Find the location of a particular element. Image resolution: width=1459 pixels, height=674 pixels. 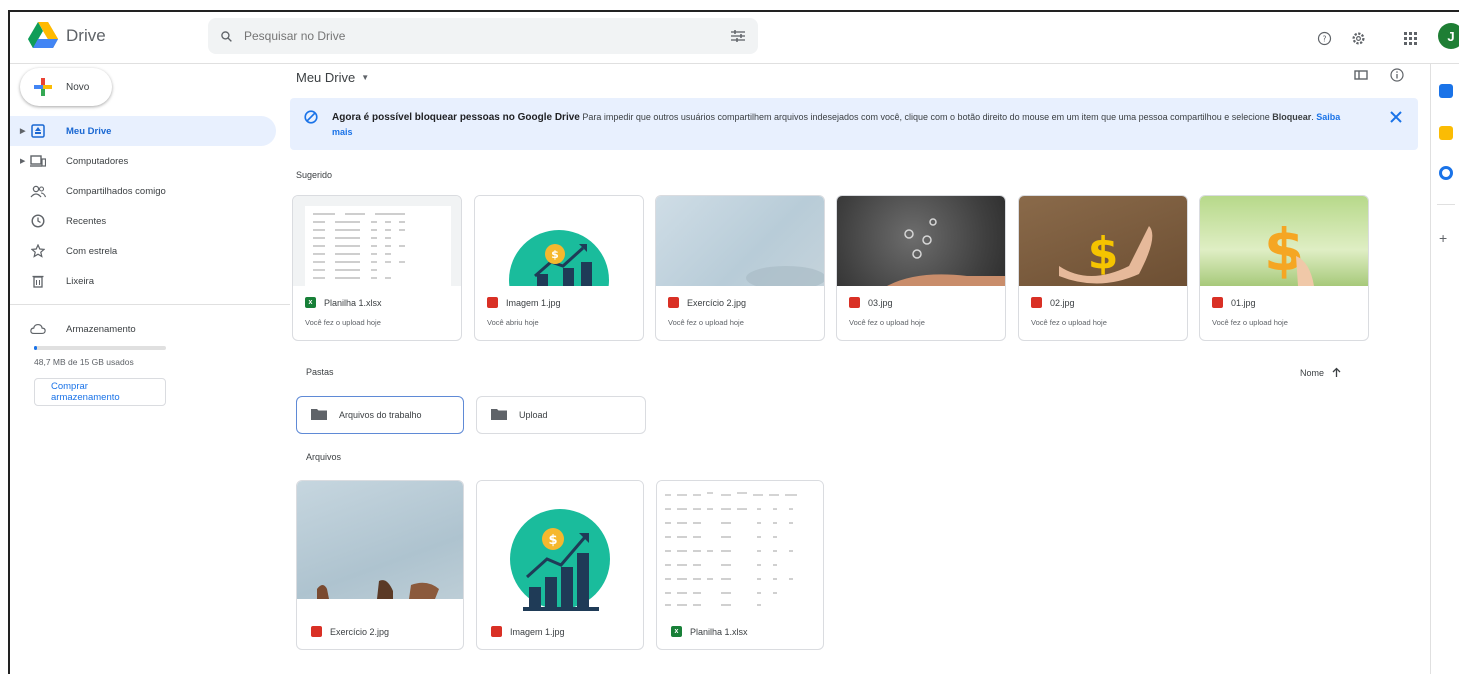

arrow-up-icon is located at coordinates (1336, 373).